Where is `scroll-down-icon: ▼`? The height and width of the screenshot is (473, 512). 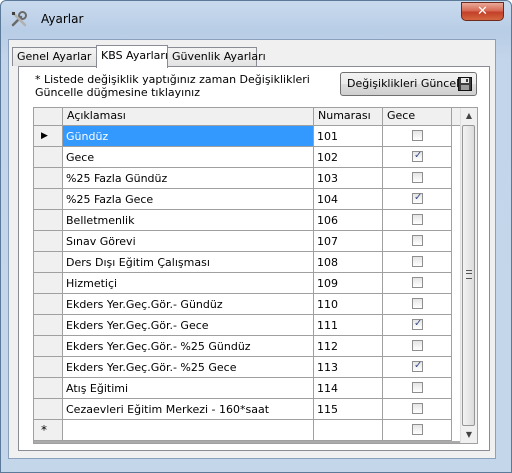 scroll-down-icon: ▼ is located at coordinates (469, 435).